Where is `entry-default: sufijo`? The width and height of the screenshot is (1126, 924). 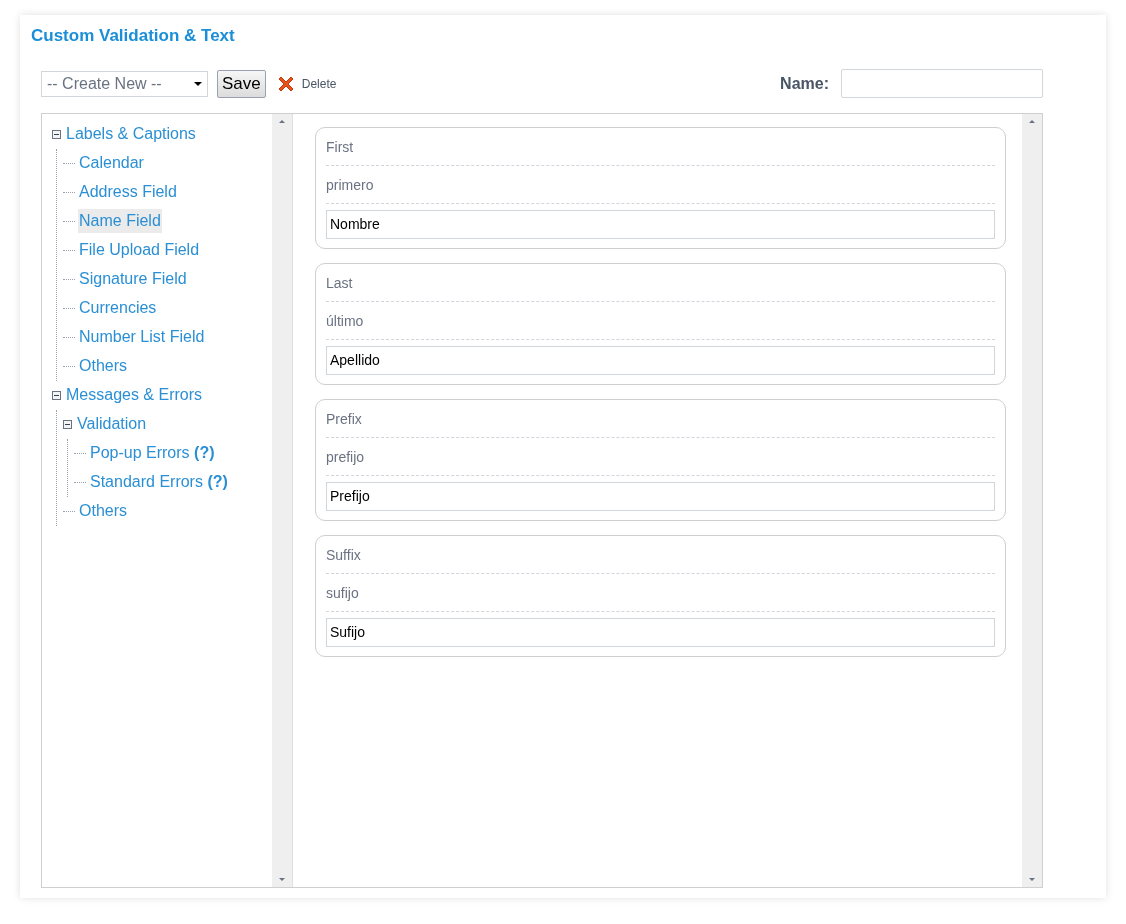
entry-default: sufijo is located at coordinates (343, 593).